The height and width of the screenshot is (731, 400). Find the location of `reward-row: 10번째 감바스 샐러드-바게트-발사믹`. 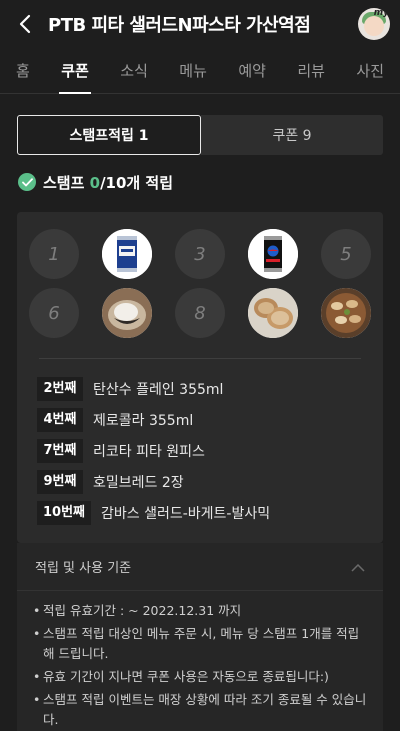

reward-row: 10번째 감바스 샐러드-바게트-발사믹 is located at coordinates (153, 513).